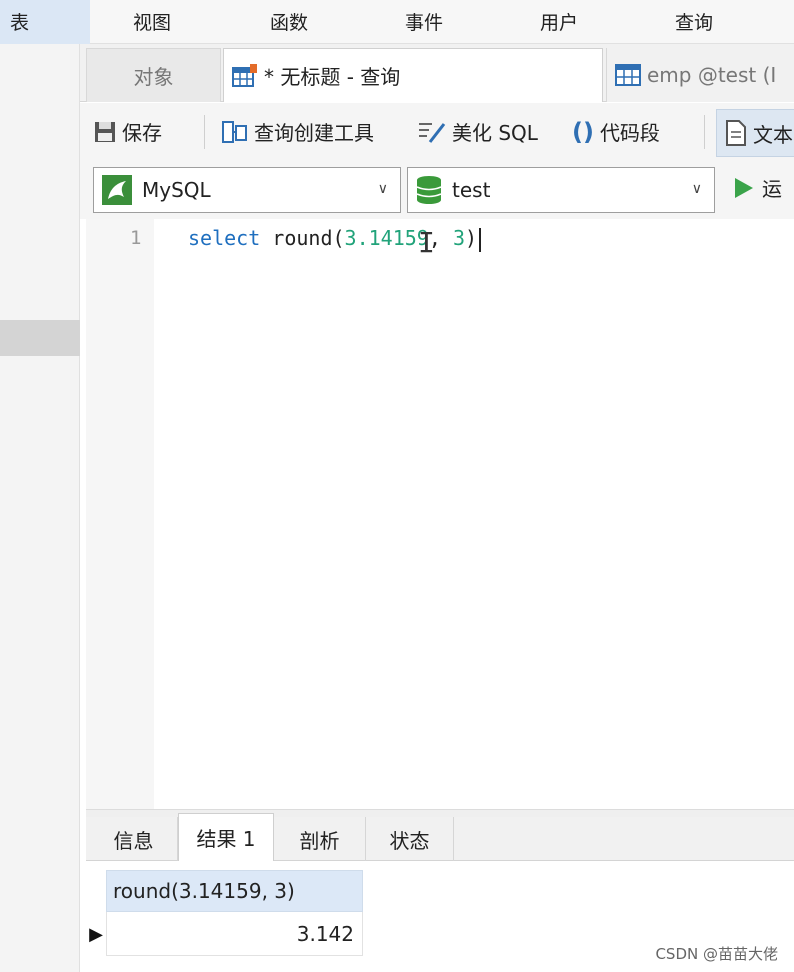  What do you see at coordinates (244, 75) in the screenshot?
I see `query-table-icon` at bounding box center [244, 75].